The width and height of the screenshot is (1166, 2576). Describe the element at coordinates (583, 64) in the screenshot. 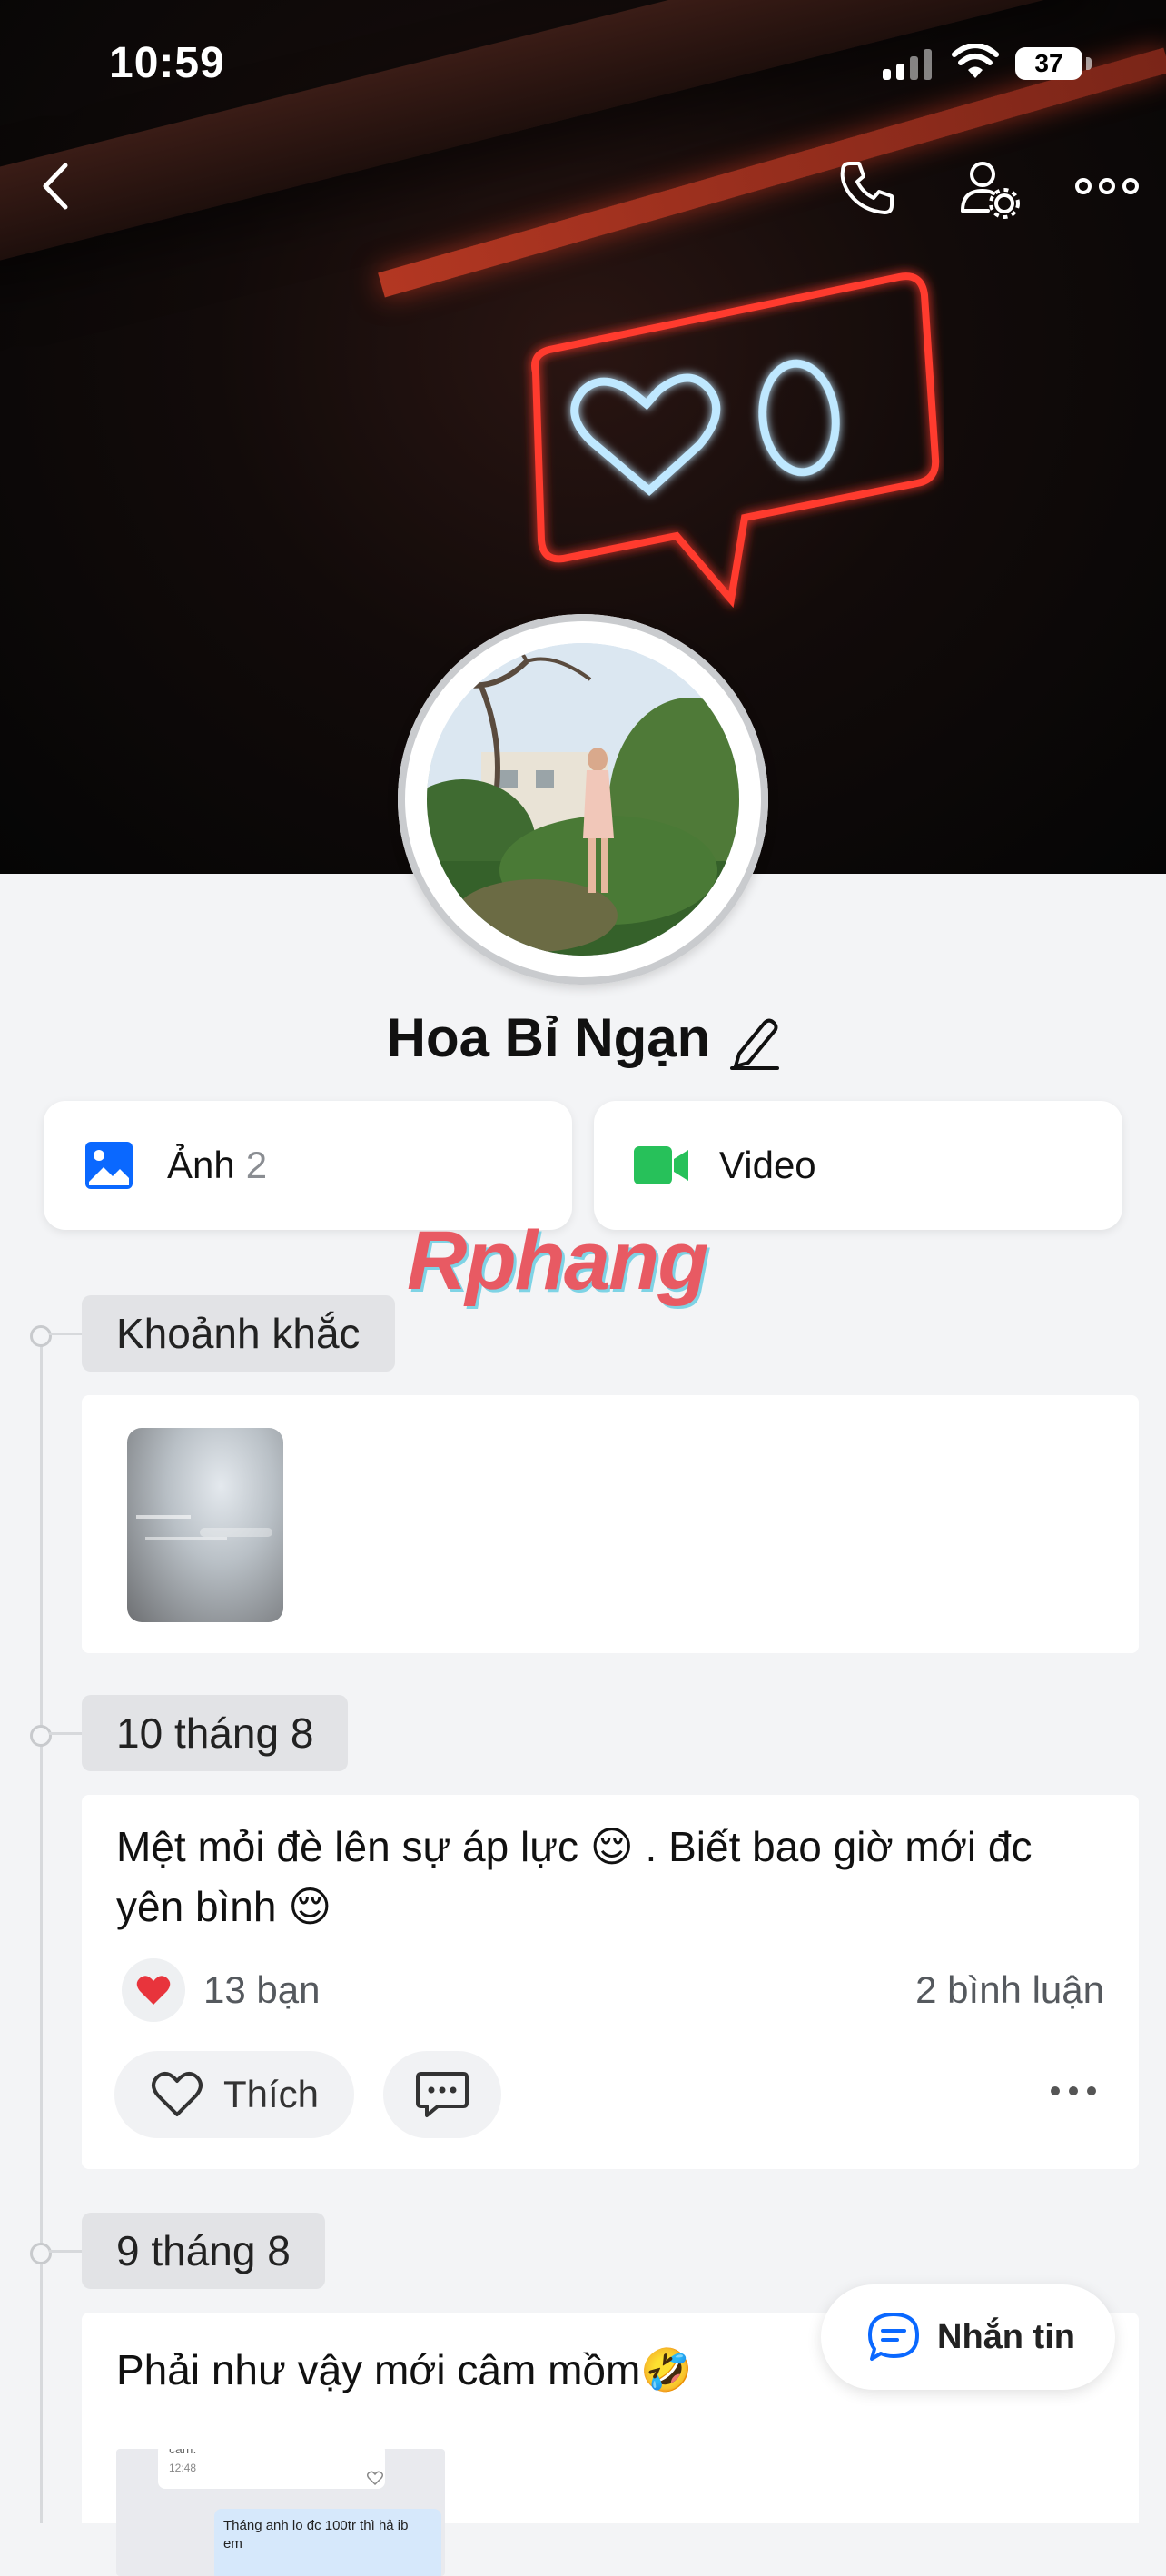

I see `status-bar: 10:59 37` at that location.